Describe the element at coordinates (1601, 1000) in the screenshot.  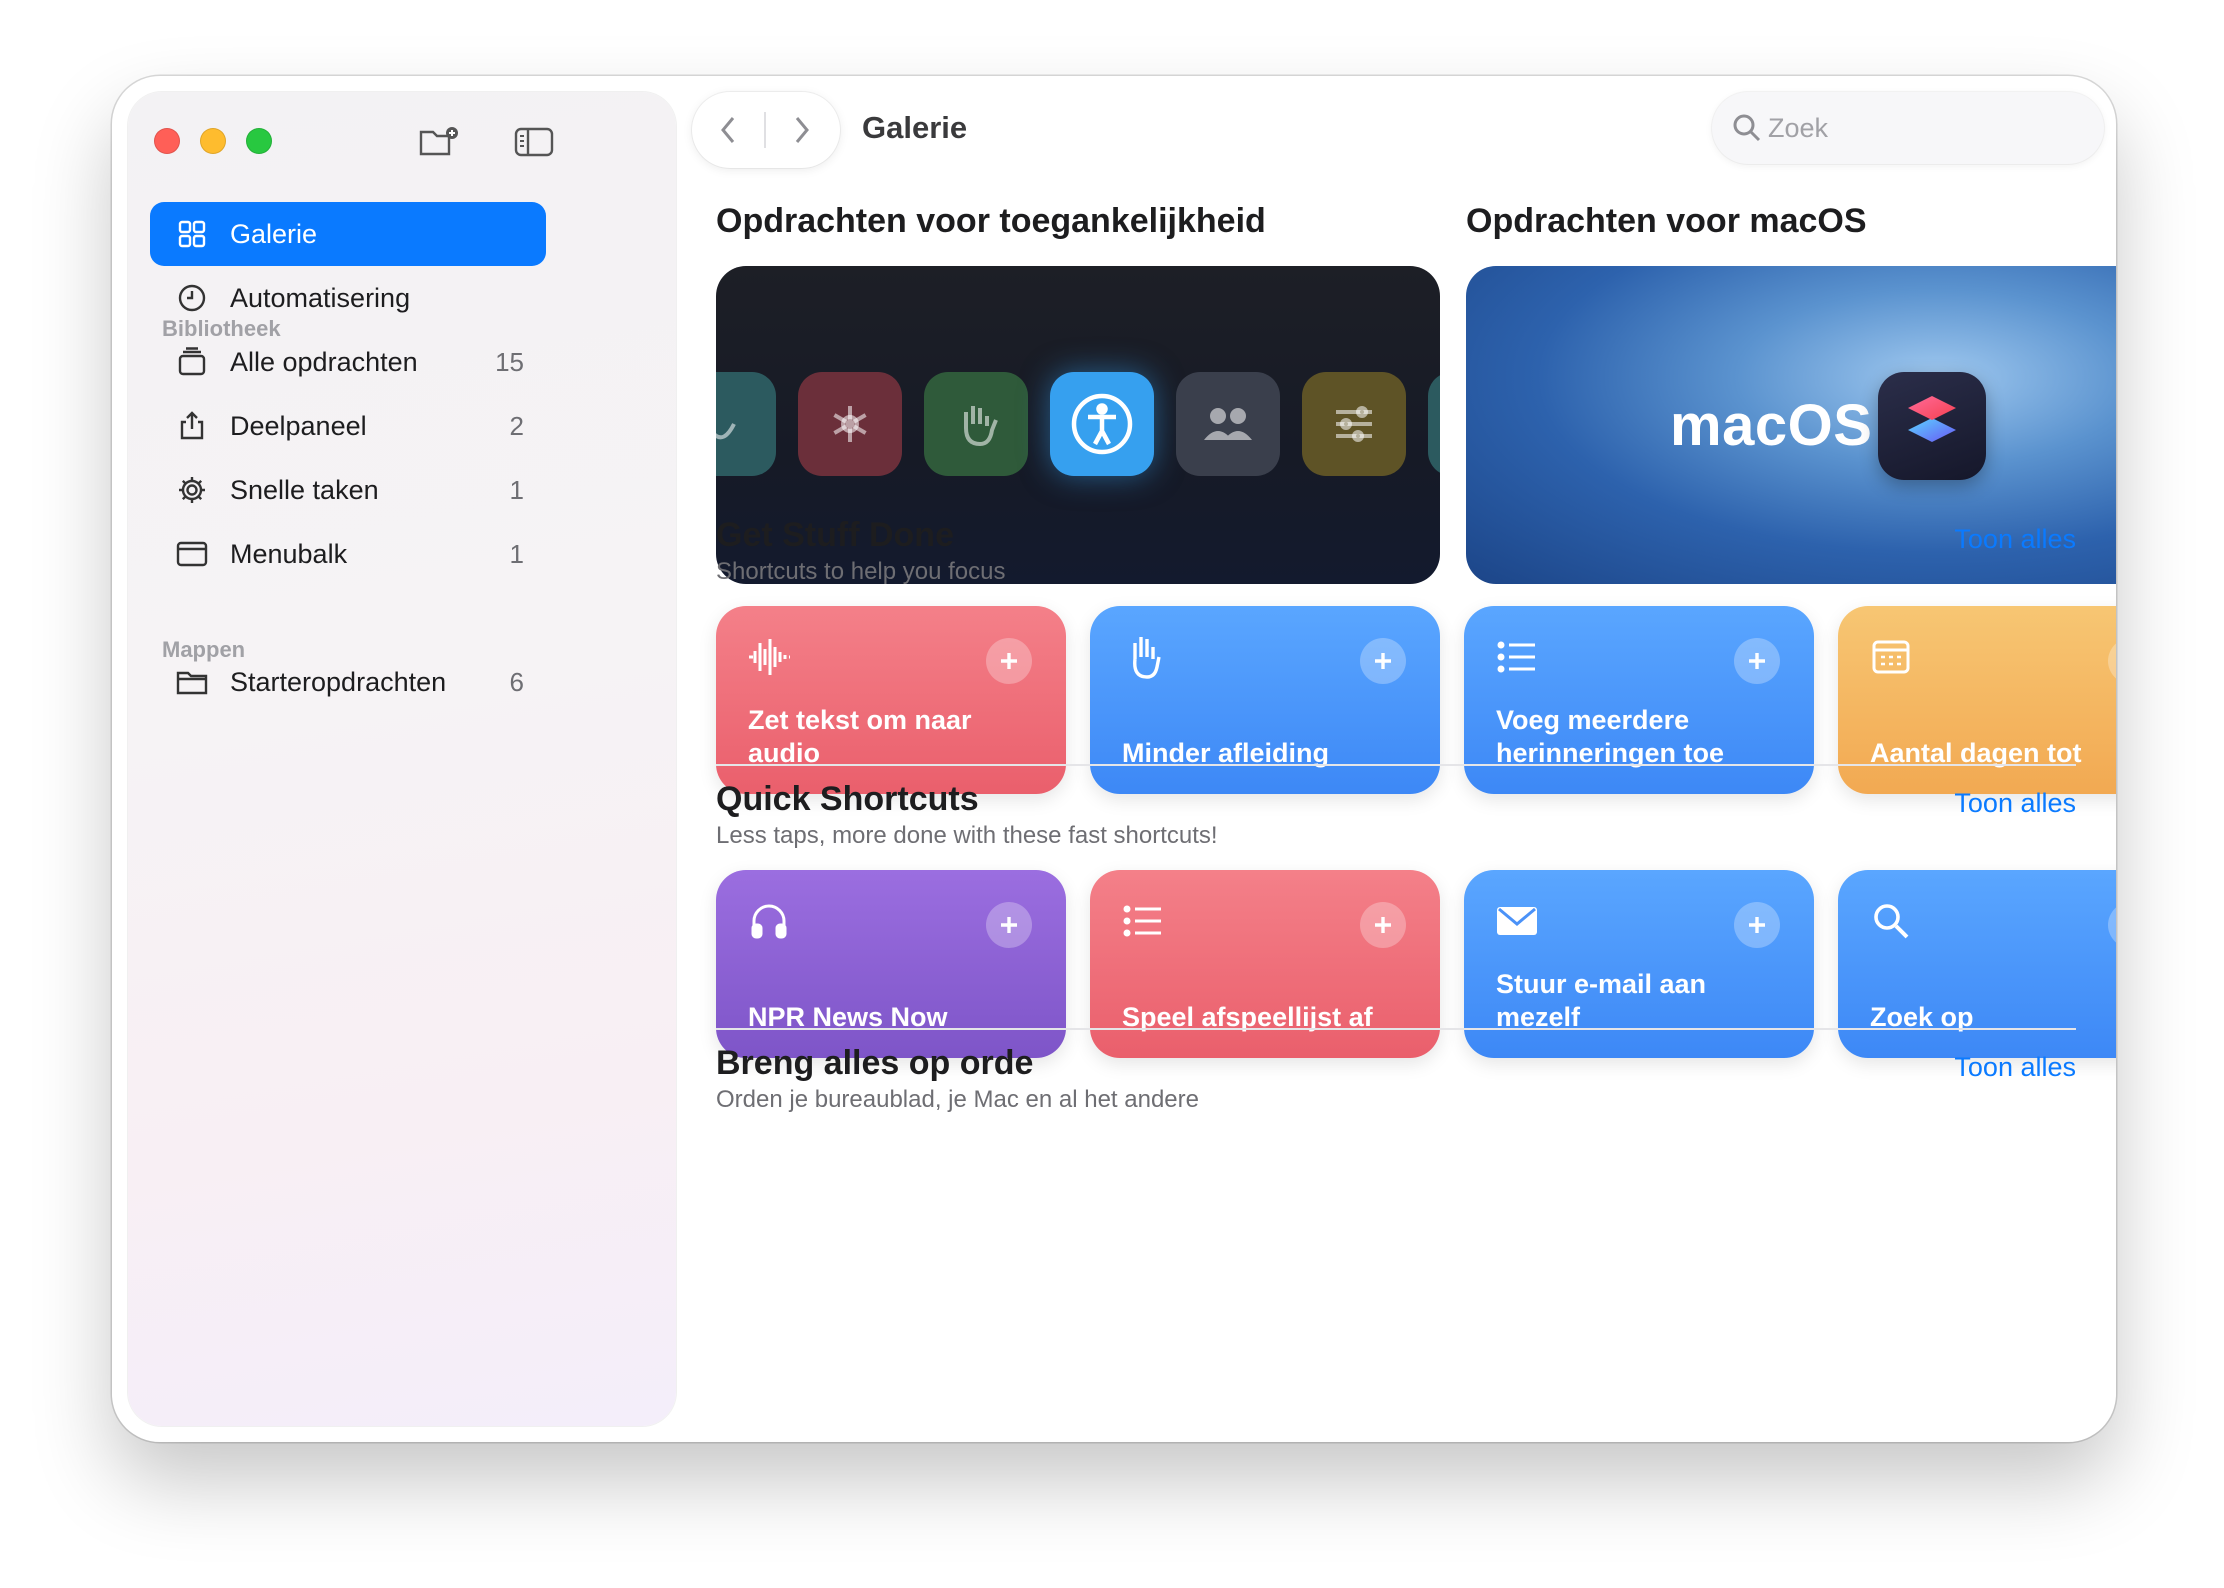
I see `tile-label: Stuur e-mail aan mezelf` at that location.